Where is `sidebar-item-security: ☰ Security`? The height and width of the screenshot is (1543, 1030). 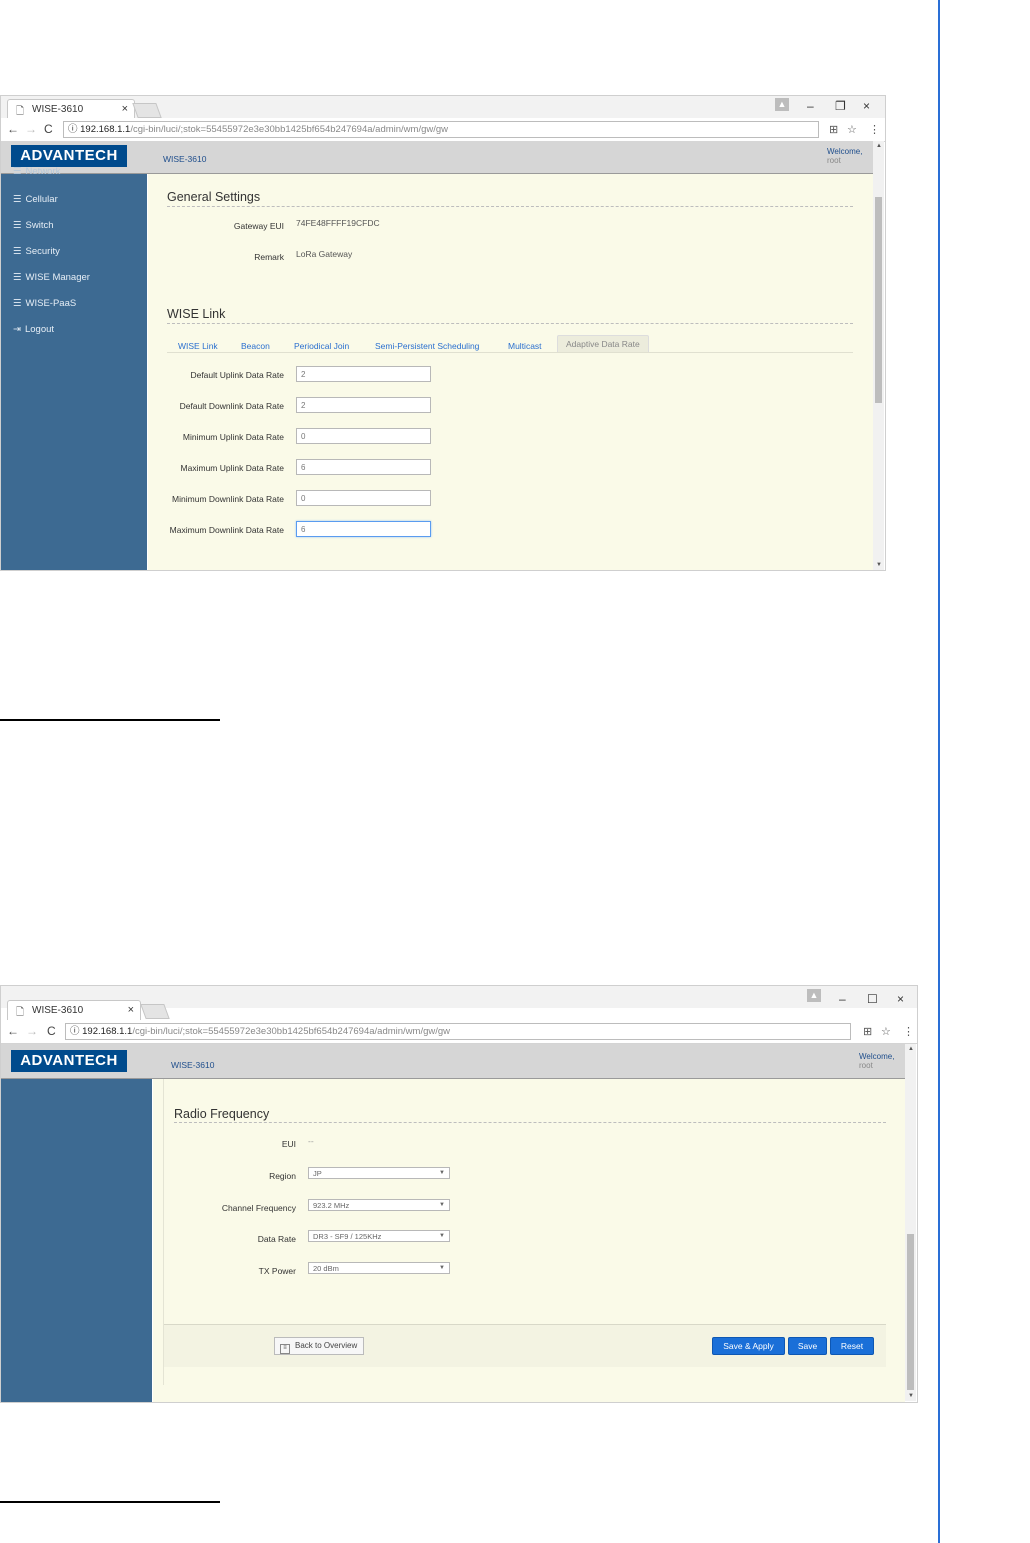 sidebar-item-security: ☰ Security is located at coordinates (36, 251).